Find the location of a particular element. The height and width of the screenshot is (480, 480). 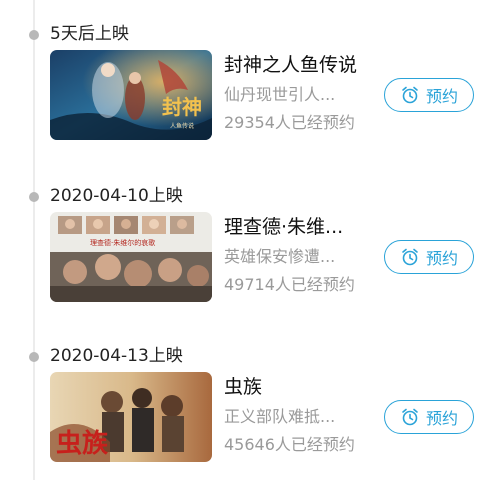

poster-title: 封神 is located at coordinates (182, 107).